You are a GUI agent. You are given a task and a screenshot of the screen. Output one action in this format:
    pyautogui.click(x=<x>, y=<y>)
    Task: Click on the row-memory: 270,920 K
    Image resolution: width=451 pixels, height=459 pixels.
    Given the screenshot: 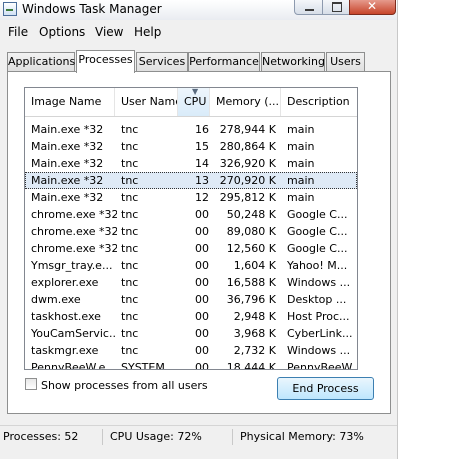 What is the action you would take?
    pyautogui.click(x=247, y=180)
    